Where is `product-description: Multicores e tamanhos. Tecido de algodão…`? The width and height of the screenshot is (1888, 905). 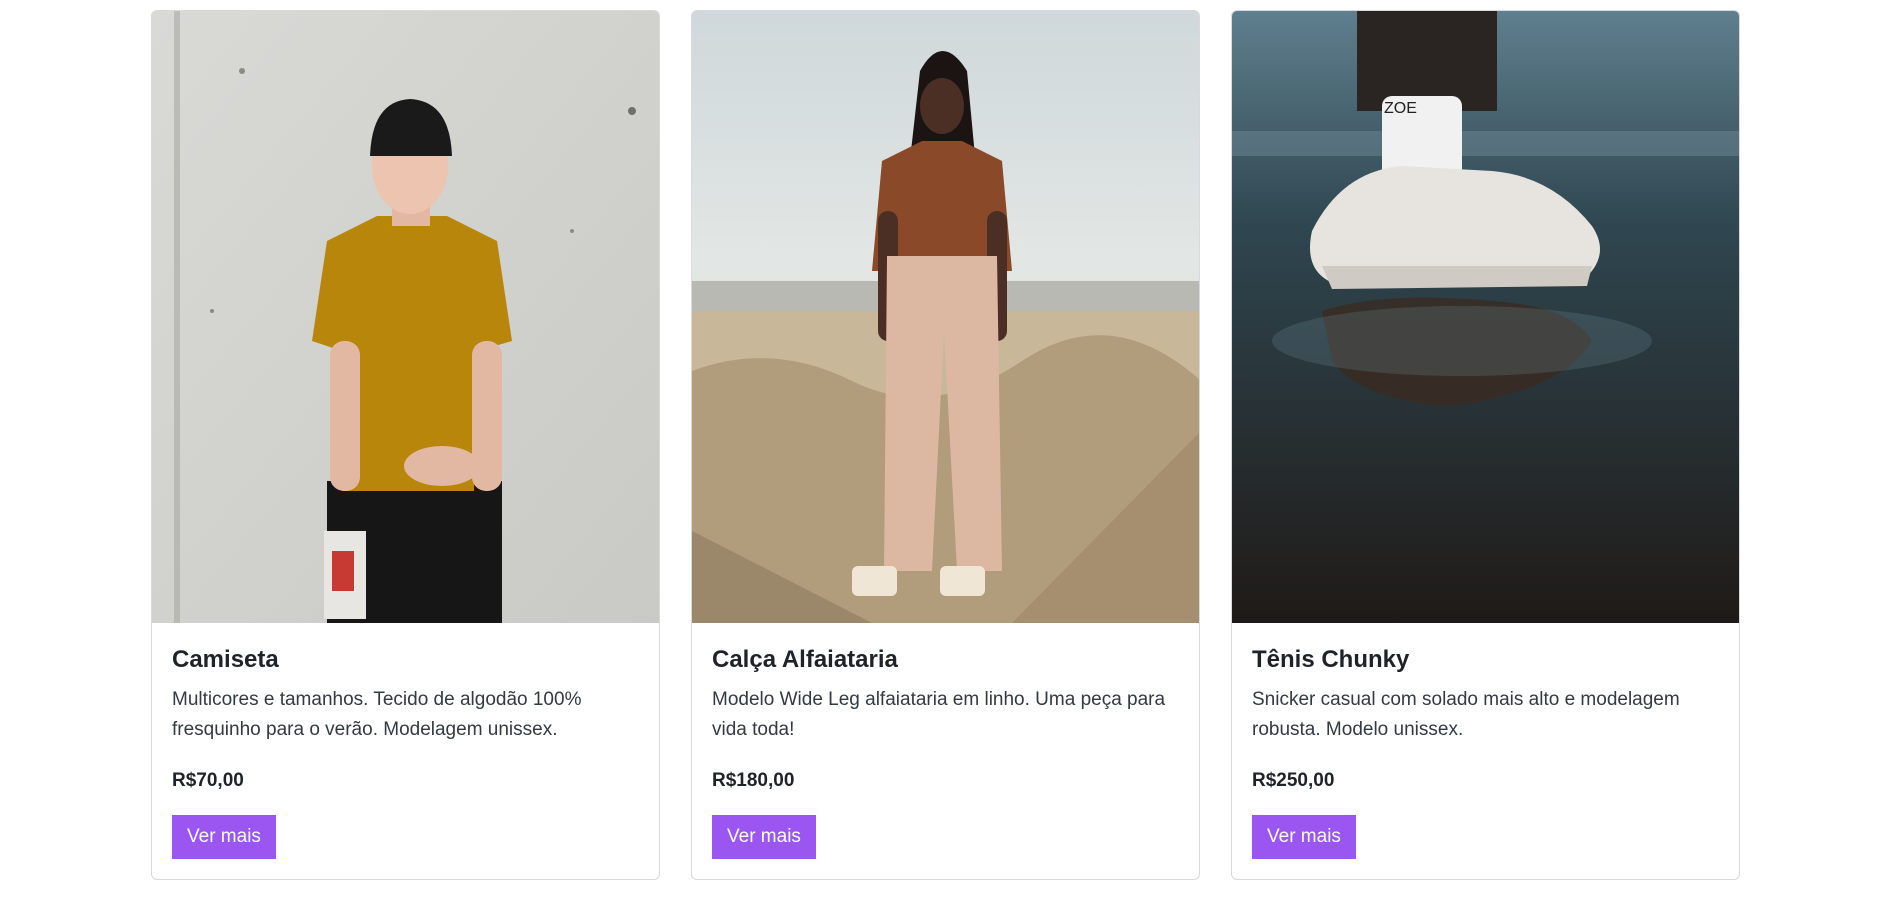 product-description: Multicores e tamanhos. Tecido de algodão… is located at coordinates (377, 714).